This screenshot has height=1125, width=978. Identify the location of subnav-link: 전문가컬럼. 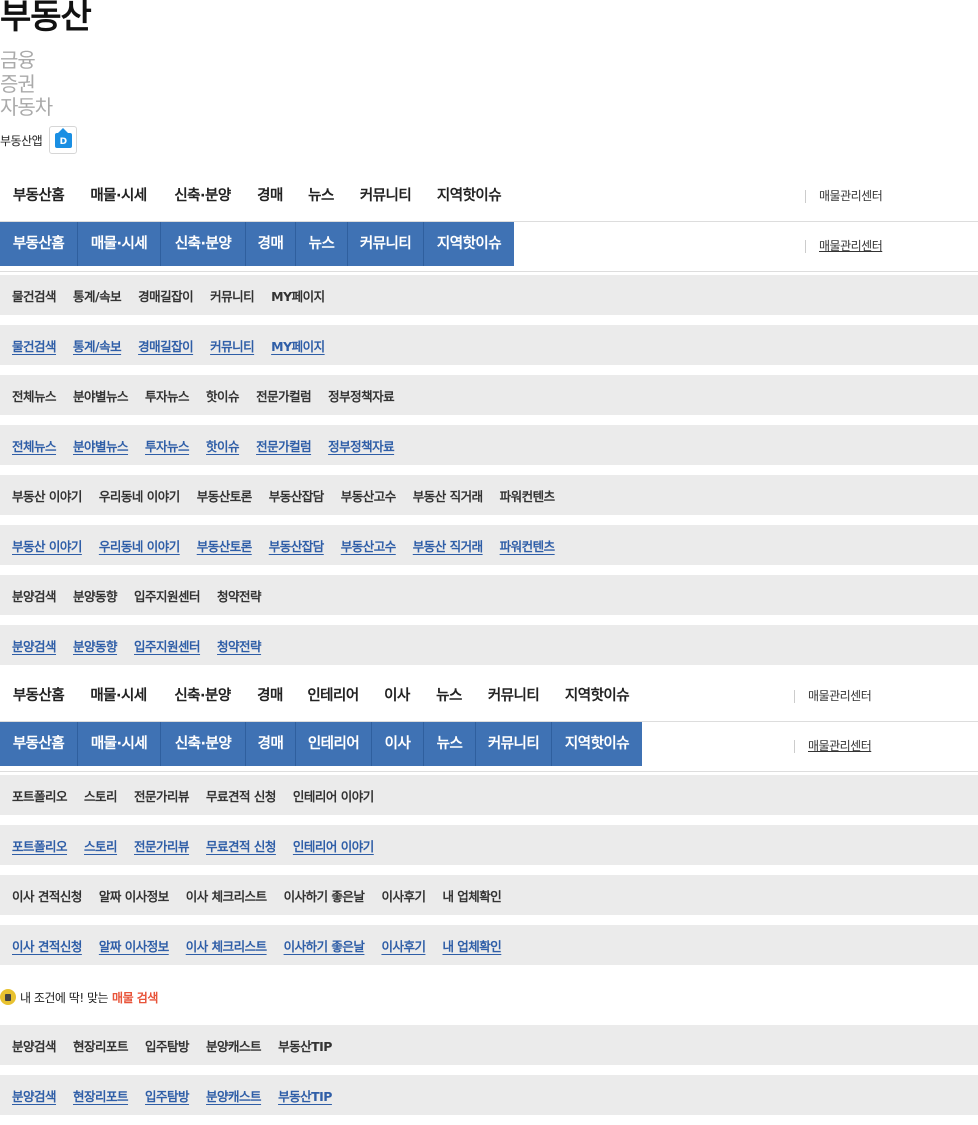
(284, 445).